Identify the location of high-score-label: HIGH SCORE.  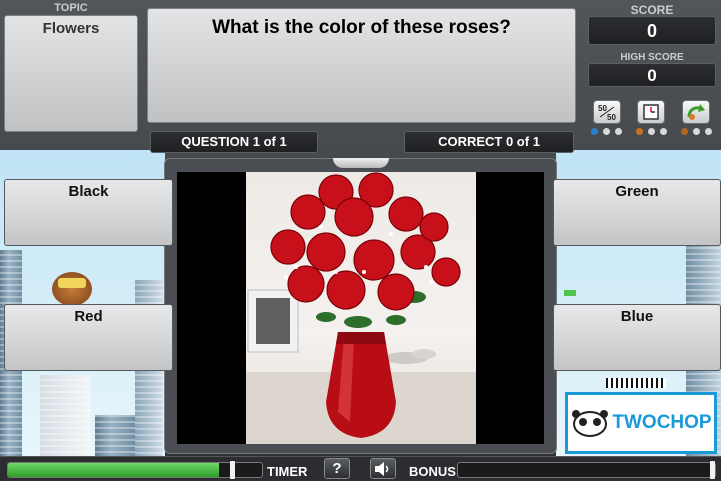
(652, 57).